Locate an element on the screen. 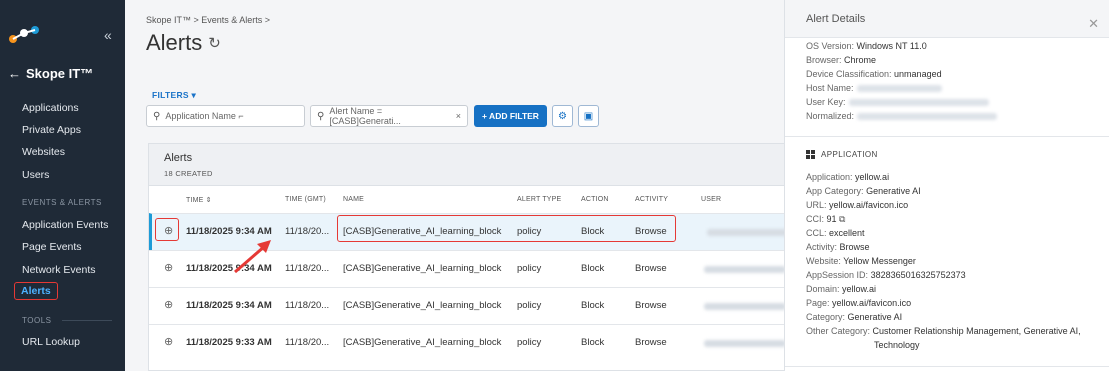 The height and width of the screenshot is (371, 1109). alert-details-title: Alert Details is located at coordinates (836, 19).